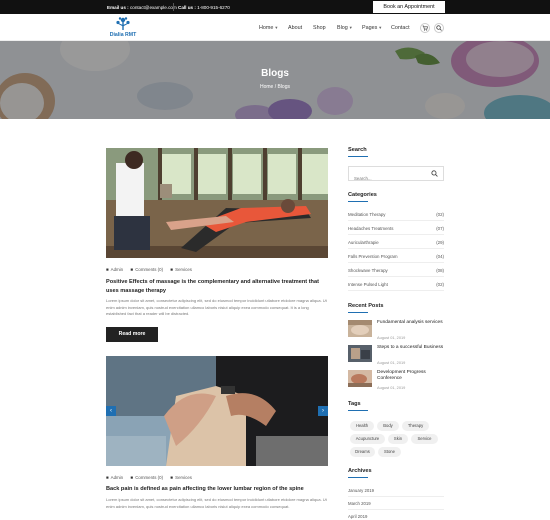 The height and width of the screenshot is (520, 550). I want to click on archive-item: March 2019, so click(396, 503).